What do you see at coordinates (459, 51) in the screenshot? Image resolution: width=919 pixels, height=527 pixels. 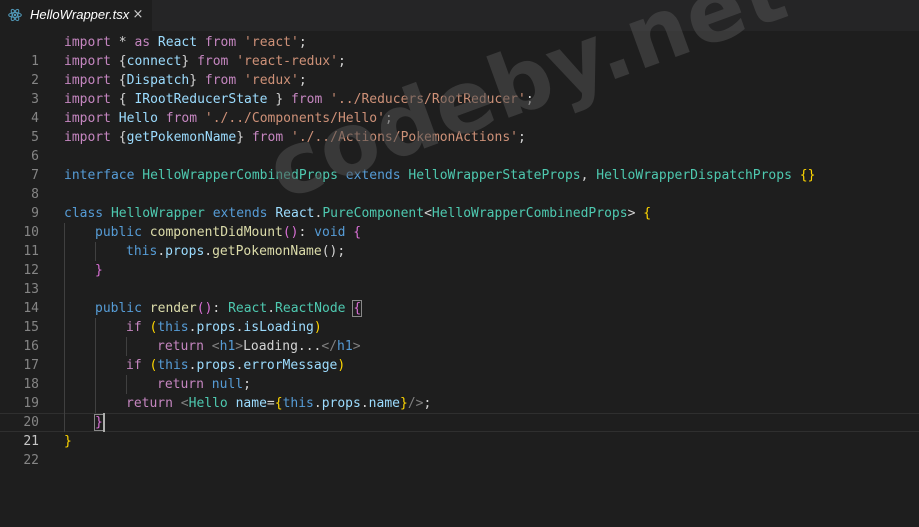 I see `code-line: 1 import * as React from 'react';` at bounding box center [459, 51].